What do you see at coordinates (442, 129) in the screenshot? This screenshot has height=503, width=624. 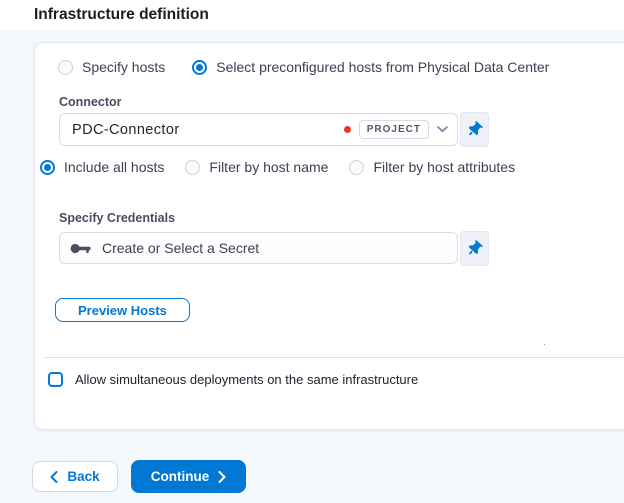 I see `chevron-down-icon` at bounding box center [442, 129].